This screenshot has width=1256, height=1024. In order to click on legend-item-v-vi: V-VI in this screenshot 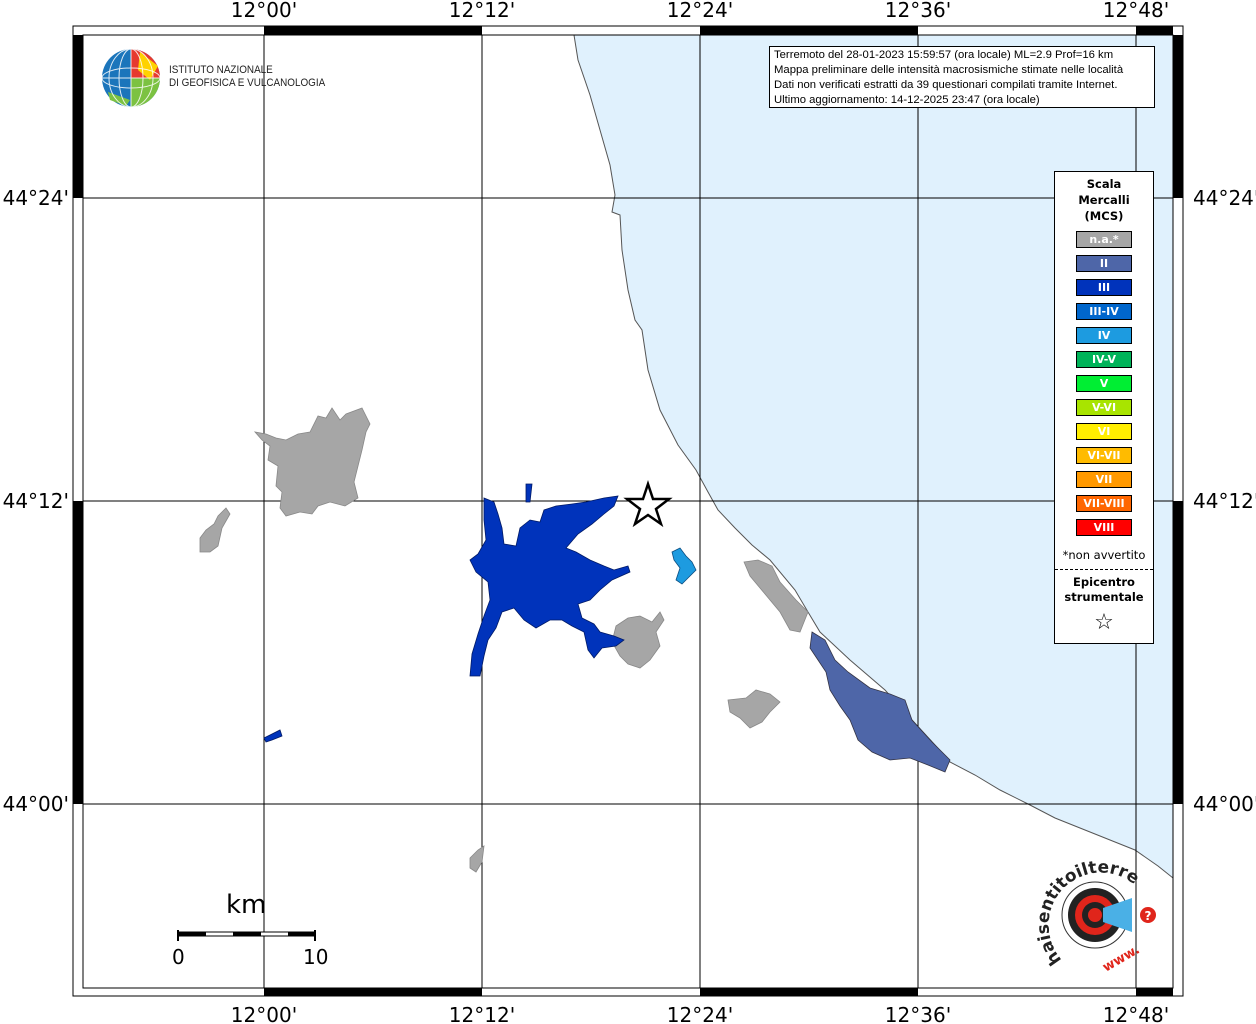, I will do `click(1104, 407)`.